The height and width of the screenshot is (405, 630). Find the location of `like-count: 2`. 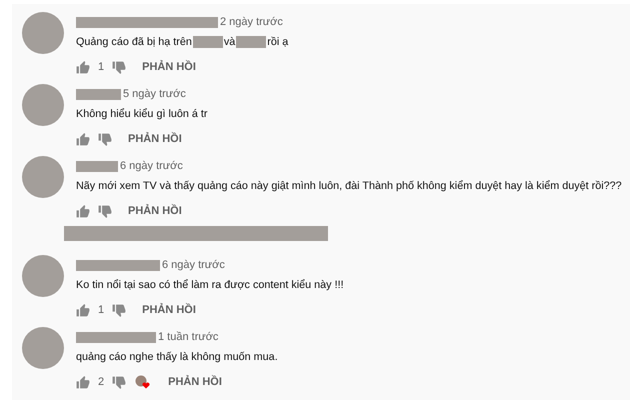

like-count: 2 is located at coordinates (101, 382).